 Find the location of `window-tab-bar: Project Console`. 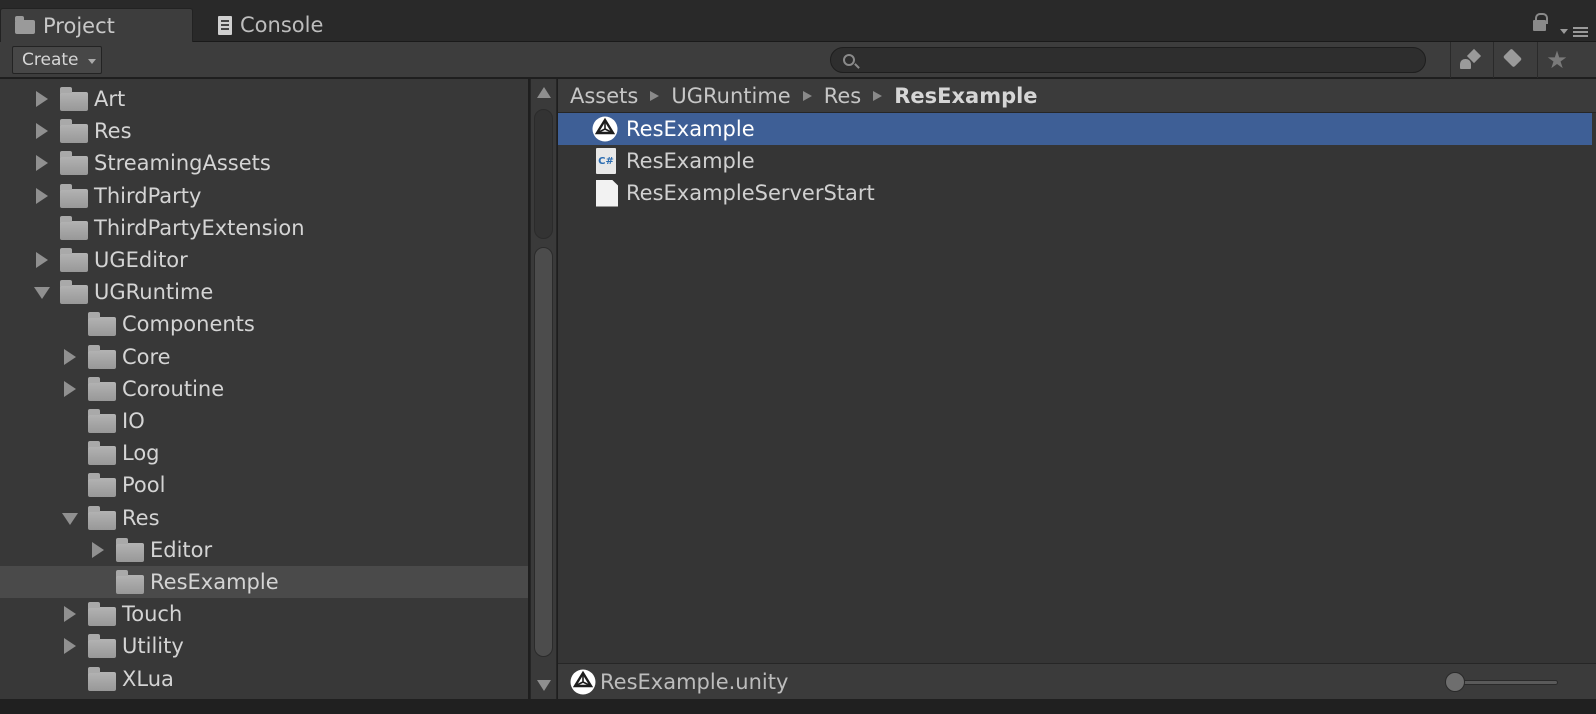

window-tab-bar: Project Console is located at coordinates (798, 21).